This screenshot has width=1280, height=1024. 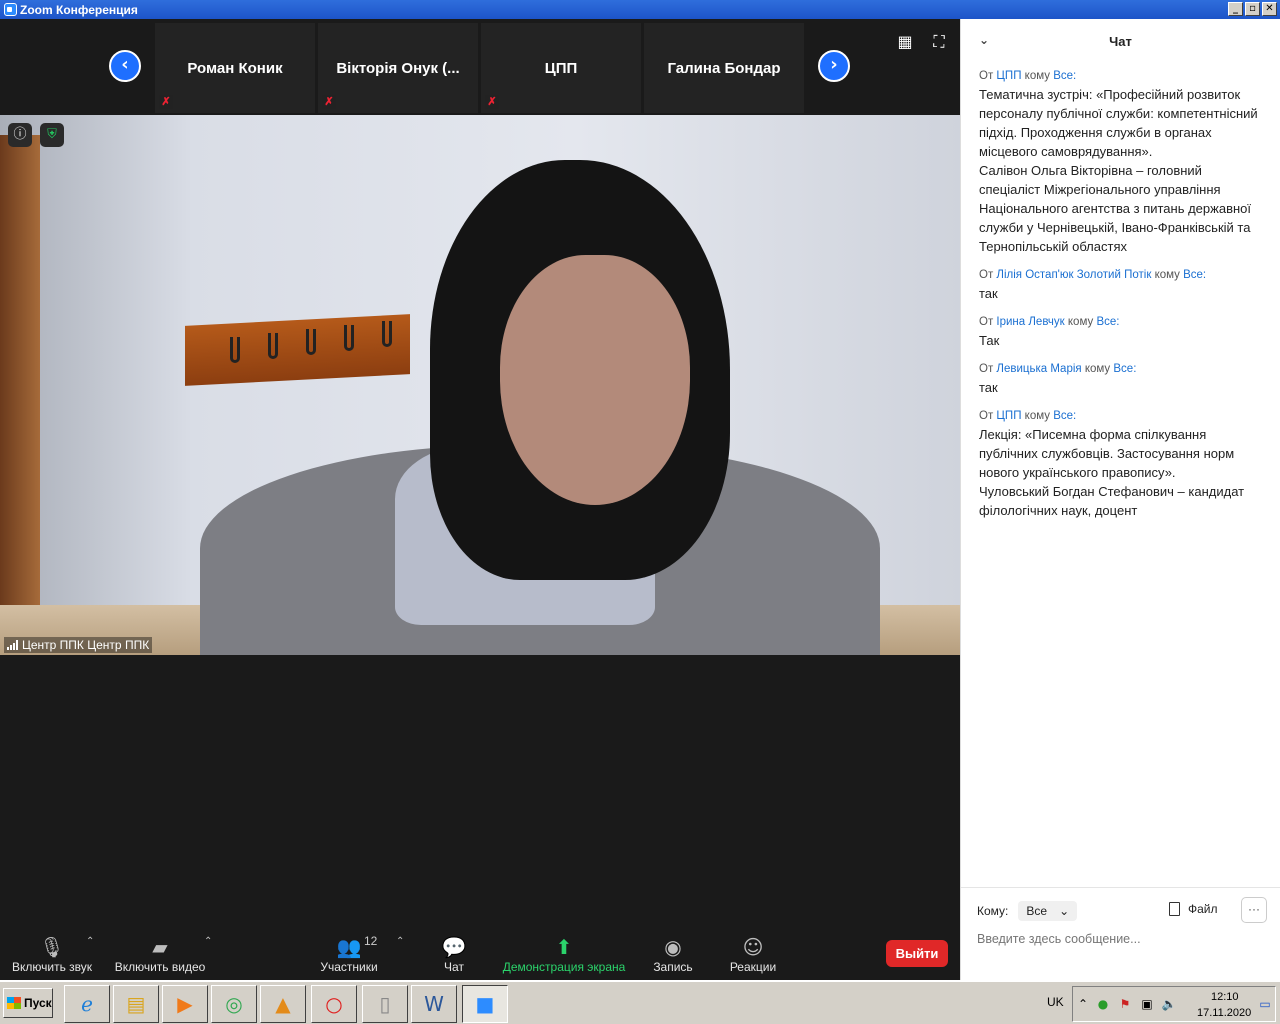 What do you see at coordinates (1064, 911) in the screenshot?
I see `chevron-down-icon: ⌄` at bounding box center [1064, 911].